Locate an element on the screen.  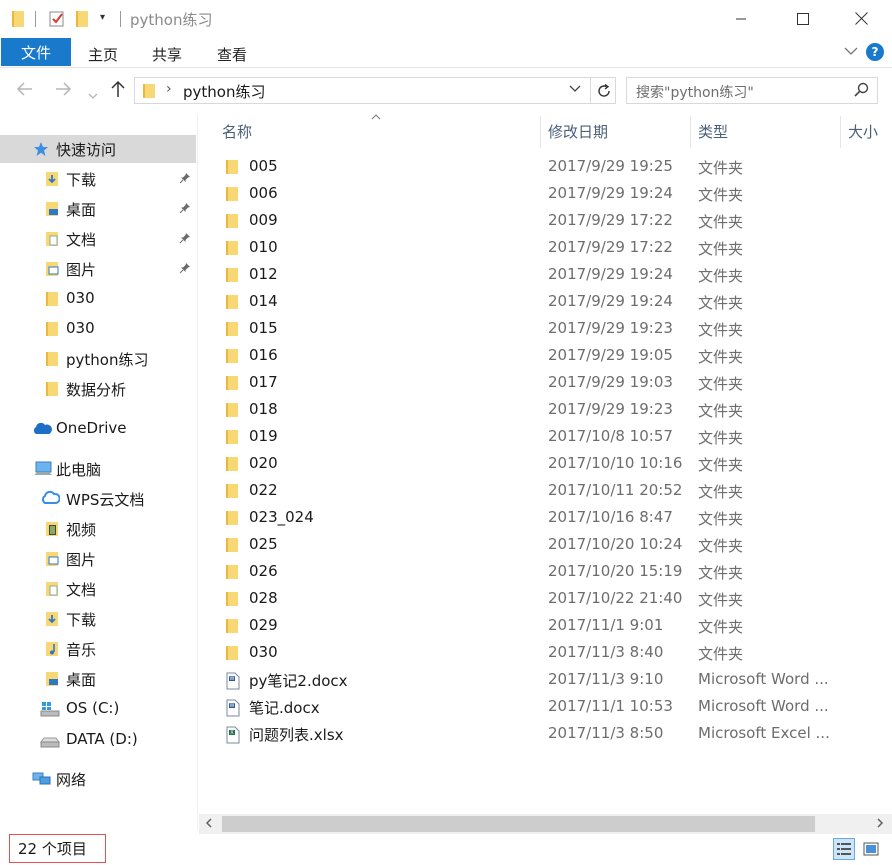
table-row: 020 2017/10/10 10:16 文件夹 is located at coordinates (545, 464).